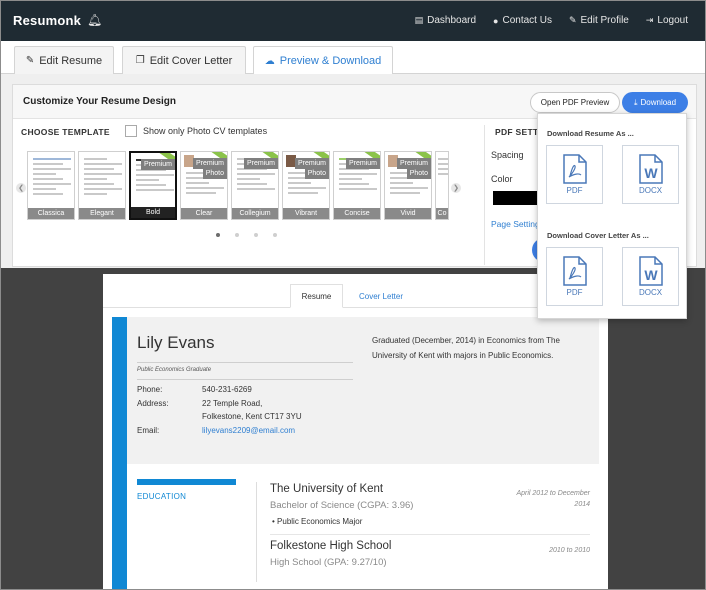 Image resolution: width=706 pixels, height=590 pixels. Describe the element at coordinates (248, 430) in the screenshot. I see `email-link: lilyevans2209@email.com` at that location.